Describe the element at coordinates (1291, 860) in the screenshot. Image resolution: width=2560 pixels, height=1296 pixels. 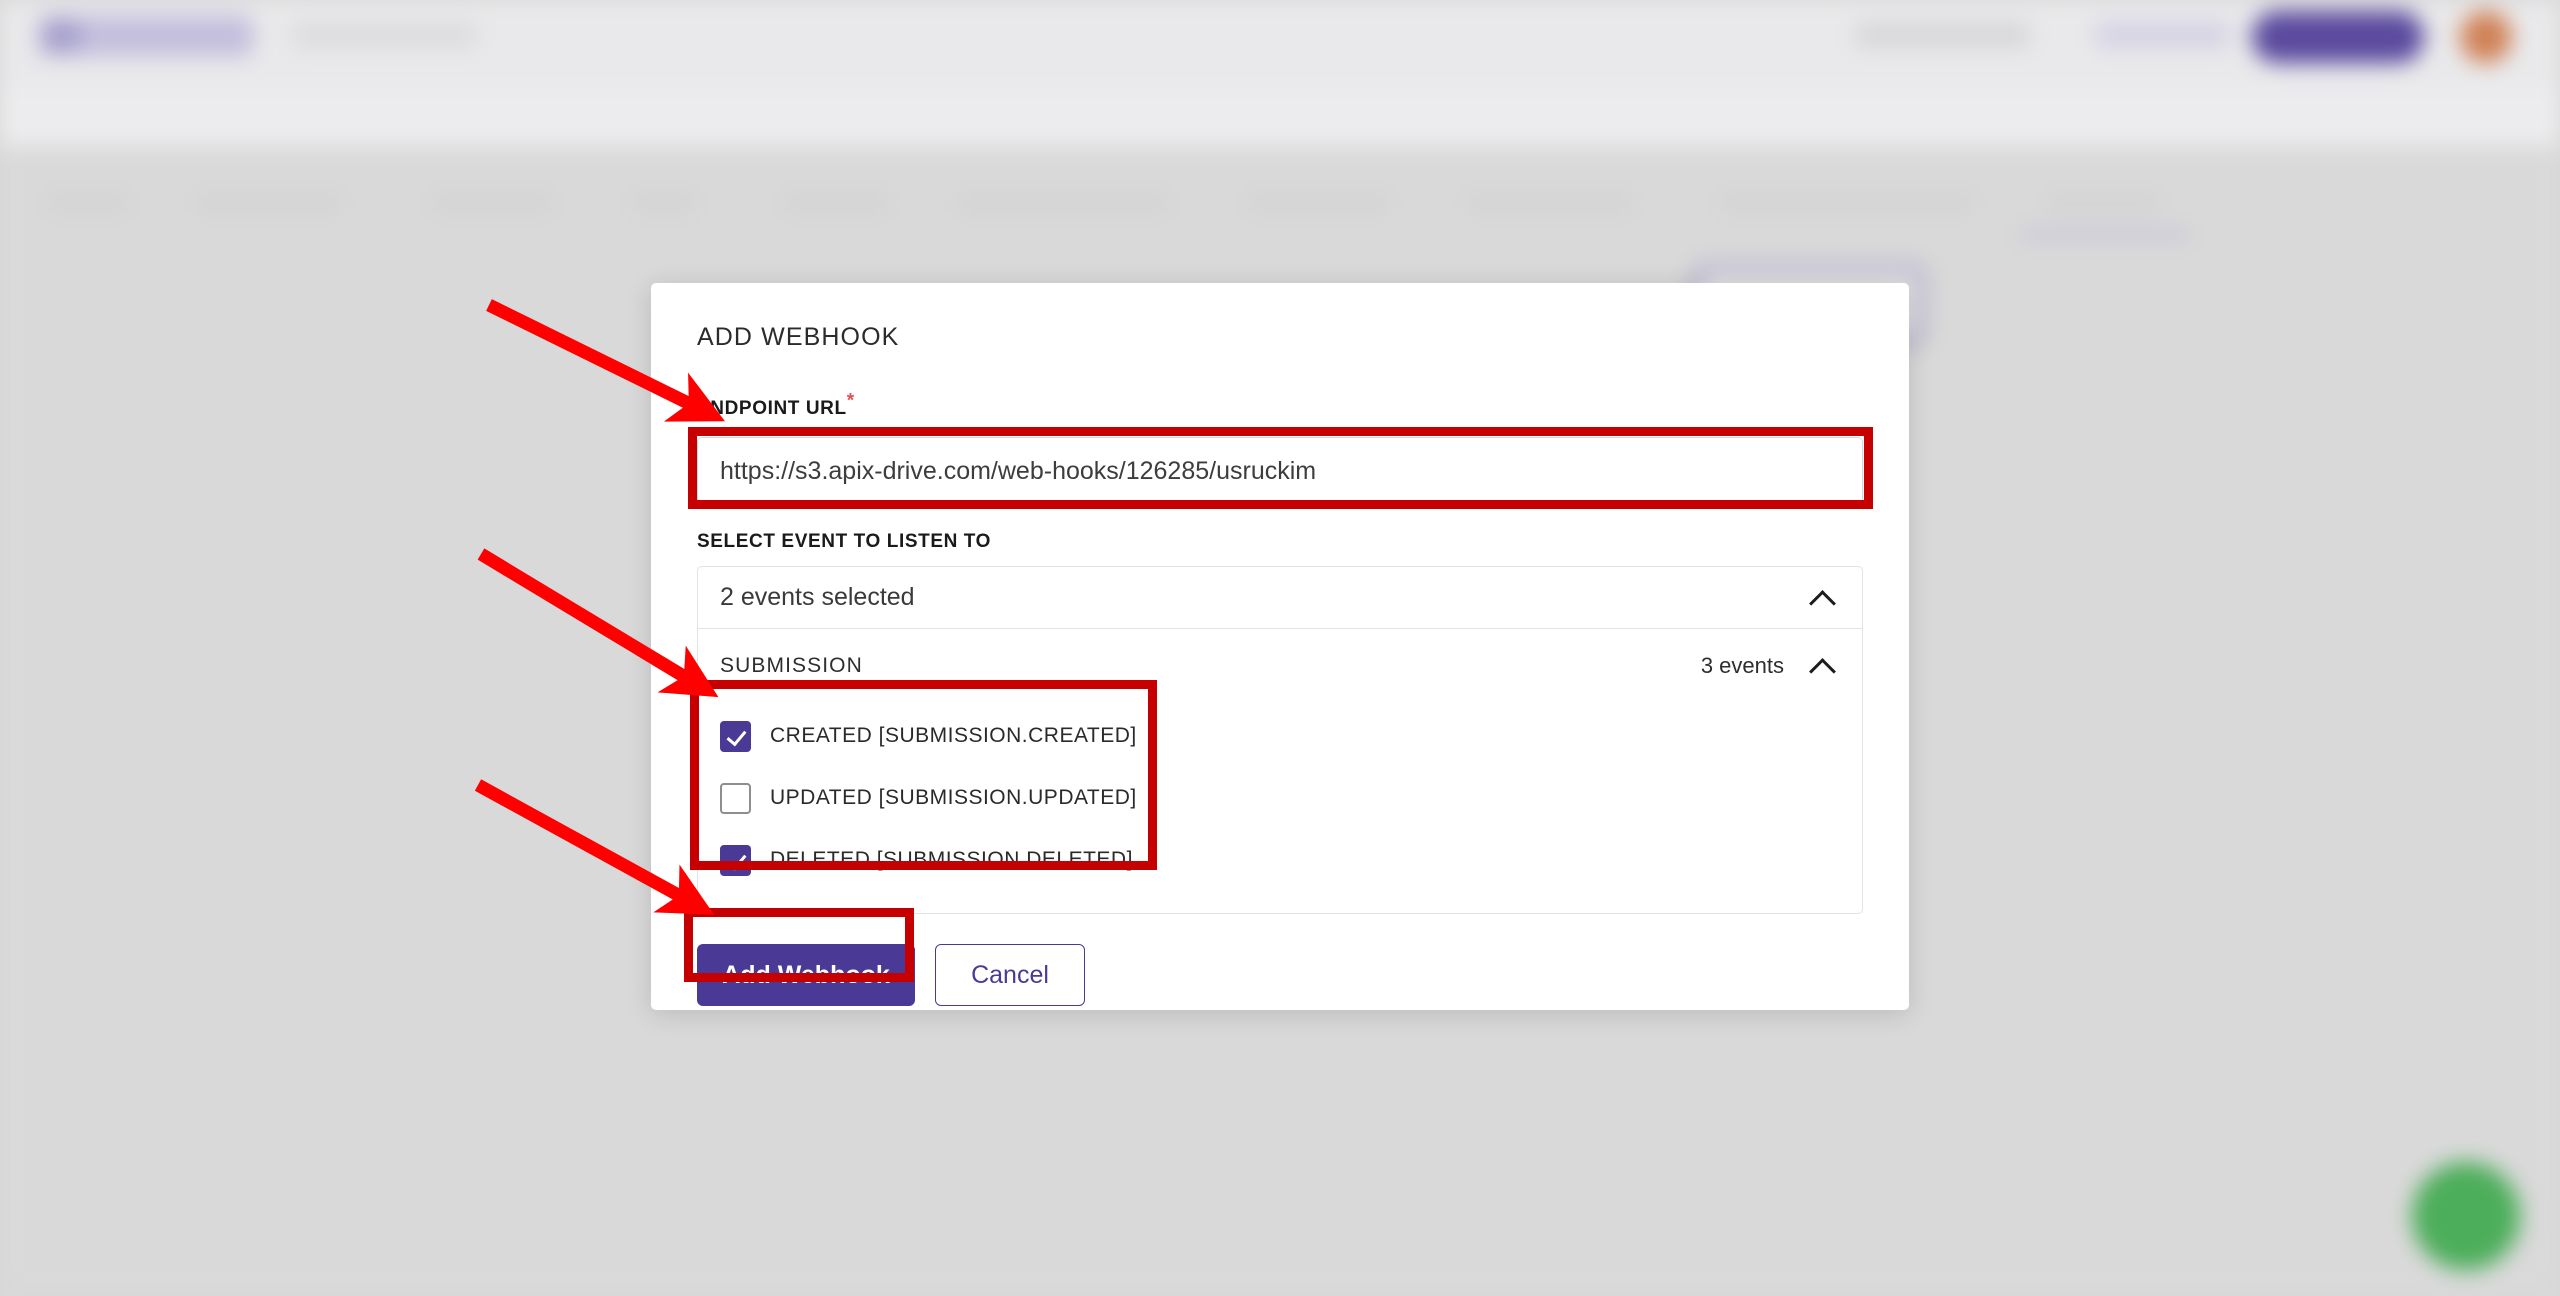
I see `event-row-deleted: DELETED [SUBMISSION.DELETED]` at that location.